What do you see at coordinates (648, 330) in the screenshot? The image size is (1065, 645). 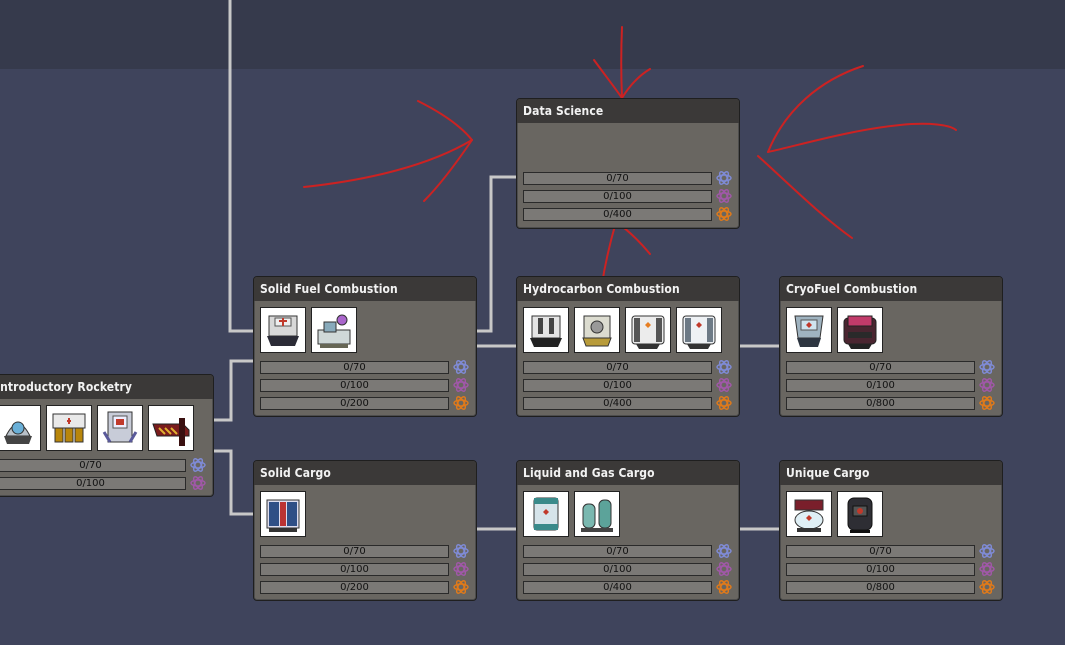 I see `liquid-fuel-tank-icon` at bounding box center [648, 330].